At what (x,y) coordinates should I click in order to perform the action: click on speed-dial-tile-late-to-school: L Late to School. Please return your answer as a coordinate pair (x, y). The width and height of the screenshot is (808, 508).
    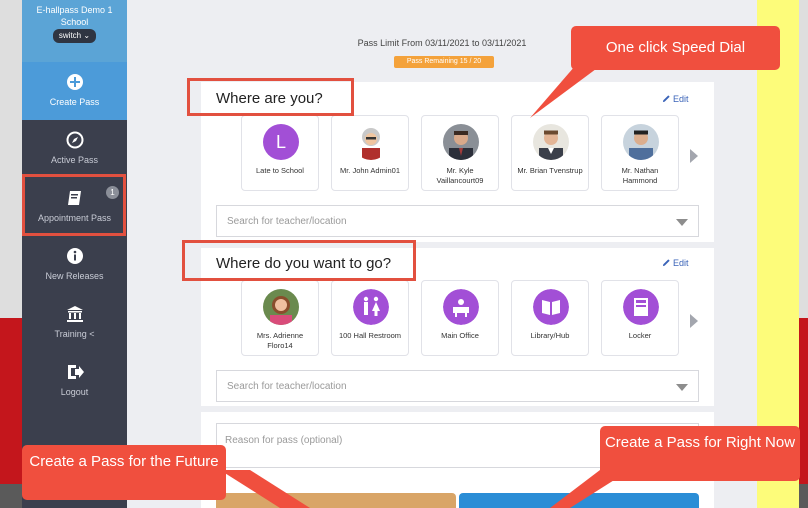
    Looking at the image, I should click on (280, 153).